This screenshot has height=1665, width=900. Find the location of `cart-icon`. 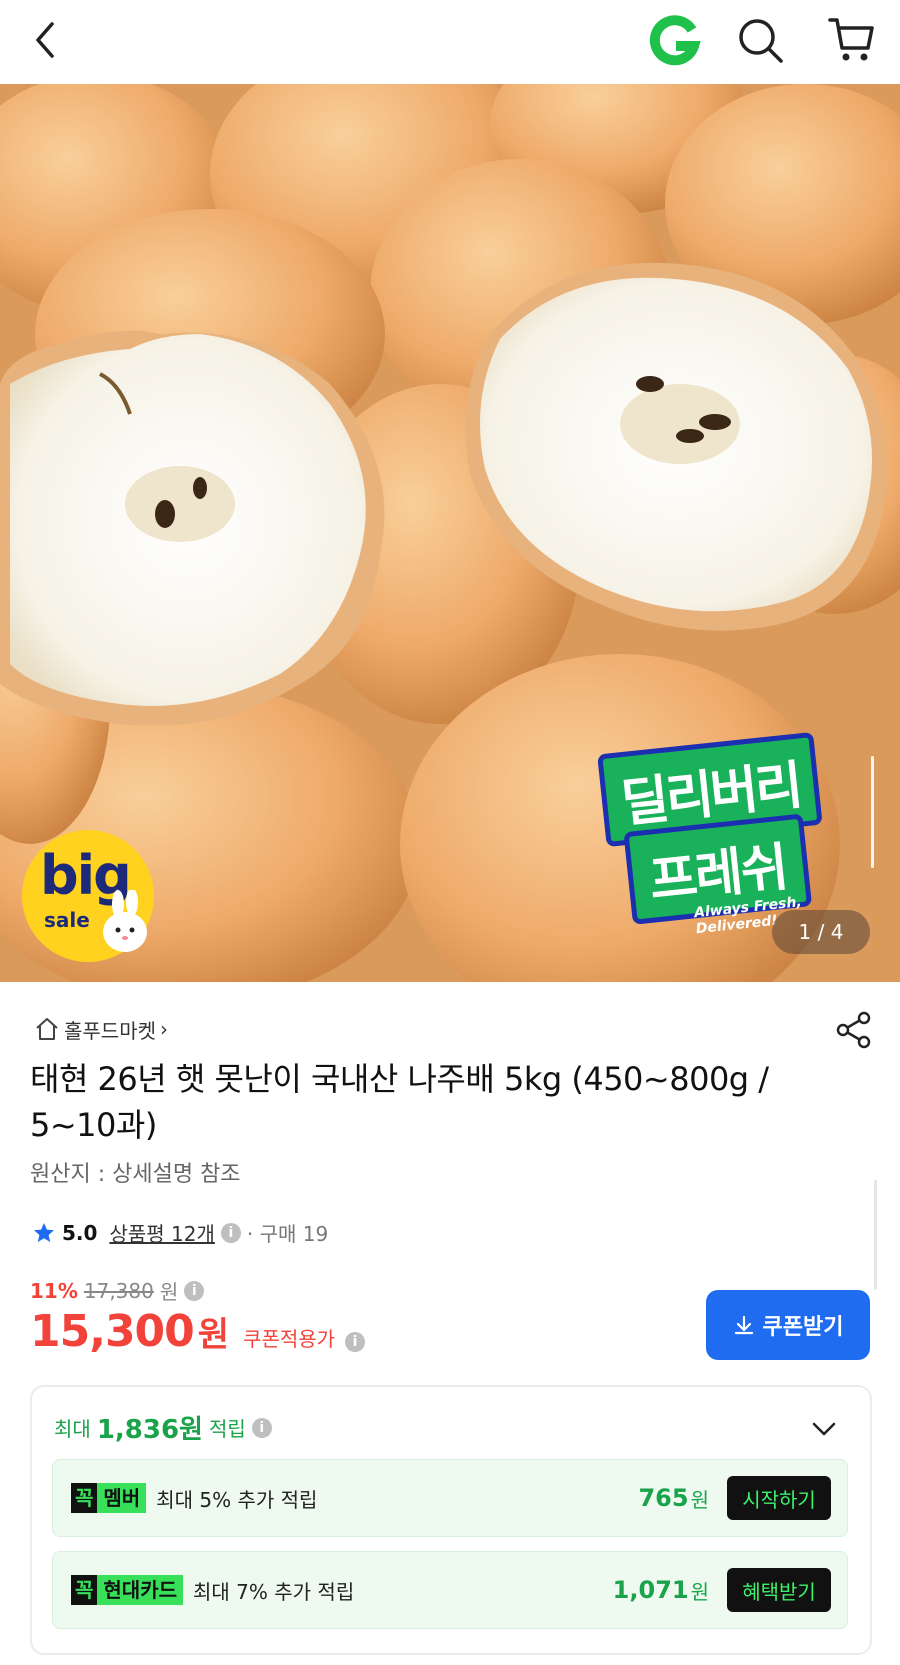

cart-icon is located at coordinates (852, 40).